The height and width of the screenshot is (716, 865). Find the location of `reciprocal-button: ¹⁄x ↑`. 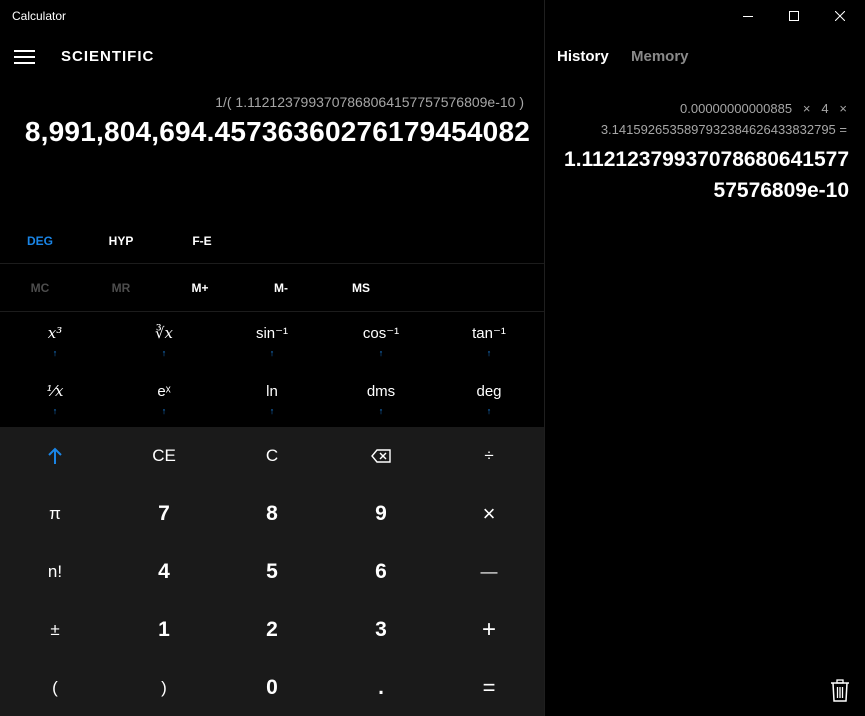

reciprocal-button: ¹⁄x ↑ is located at coordinates (55, 399).